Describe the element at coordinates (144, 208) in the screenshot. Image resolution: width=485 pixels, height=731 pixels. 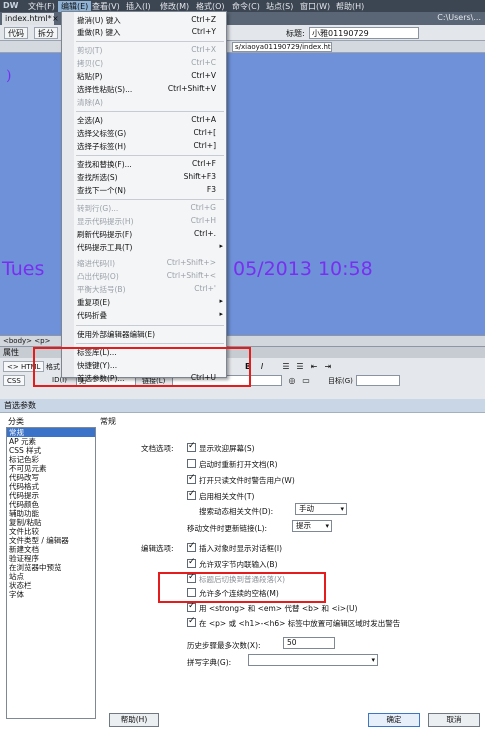
I see `menu-item-go-to-line: 转到行(G)... Ctrl+G` at that location.